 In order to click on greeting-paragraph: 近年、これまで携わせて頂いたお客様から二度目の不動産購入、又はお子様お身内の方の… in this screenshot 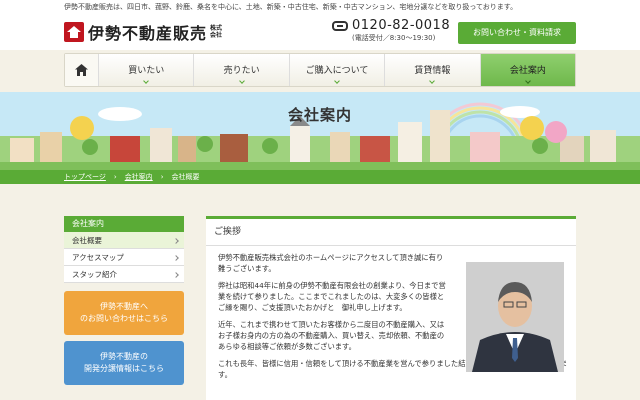, I will do `click(331, 335)`.